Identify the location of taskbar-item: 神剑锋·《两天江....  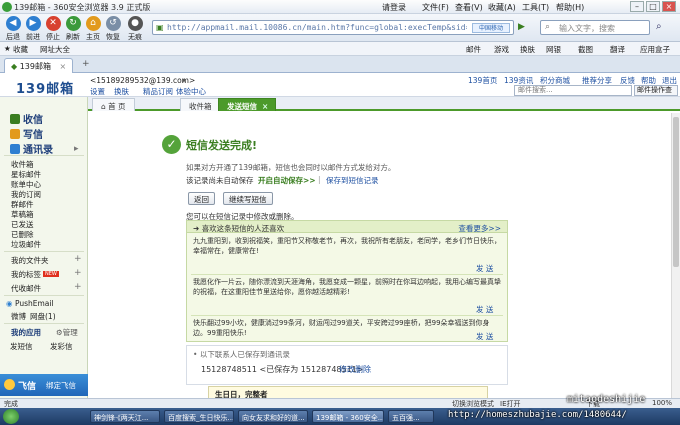
(125, 416).